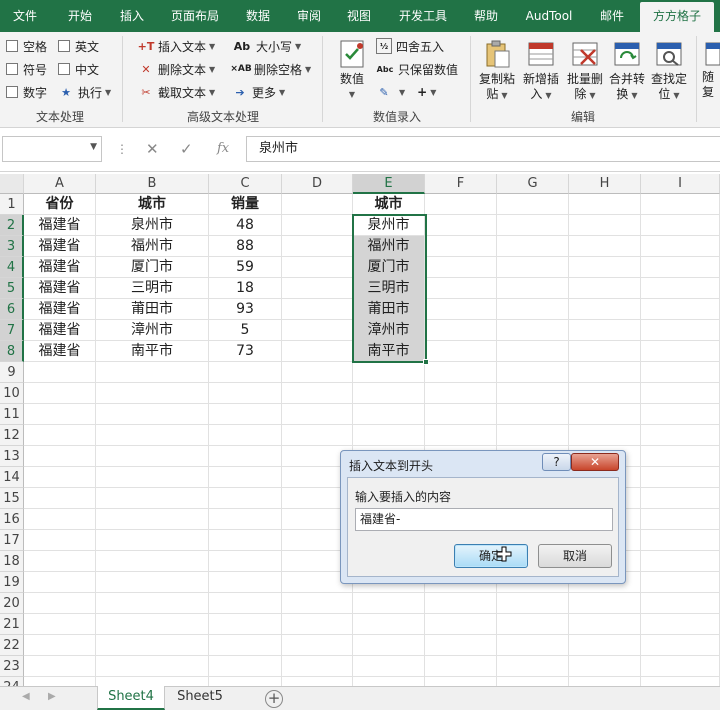 The width and height of the screenshot is (720, 710). I want to click on cell-b6: 莆田市, so click(152, 309).